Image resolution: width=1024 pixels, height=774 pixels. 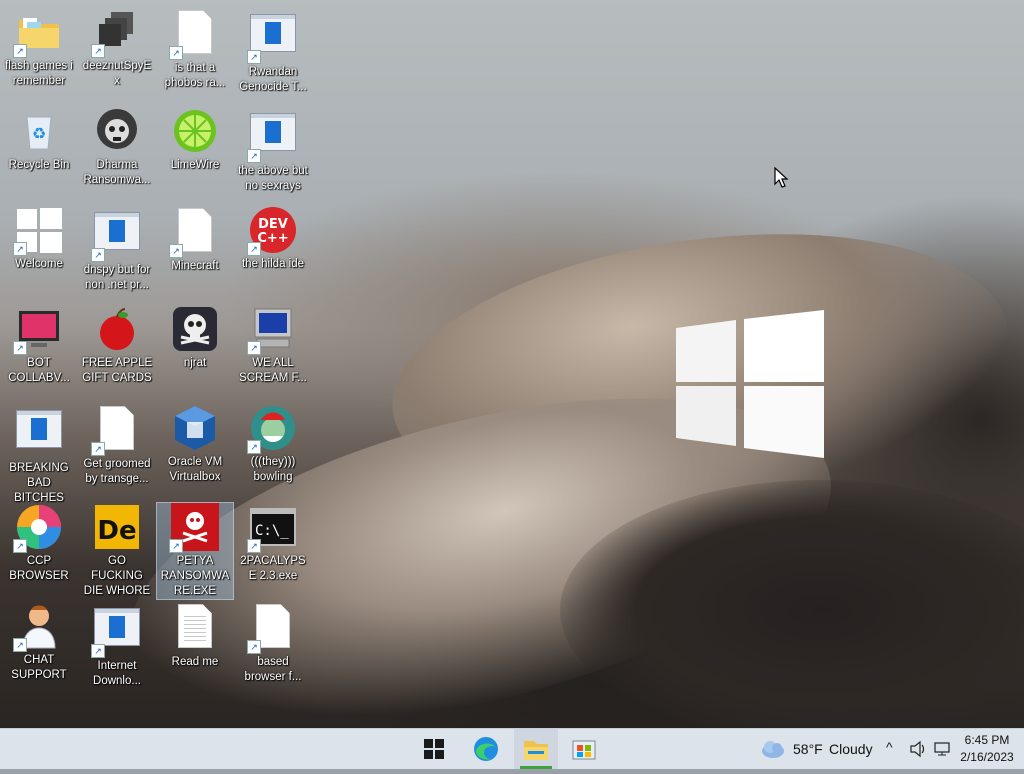 I want to click on icon-label: the above but no sexrays, so click(x=273, y=178).